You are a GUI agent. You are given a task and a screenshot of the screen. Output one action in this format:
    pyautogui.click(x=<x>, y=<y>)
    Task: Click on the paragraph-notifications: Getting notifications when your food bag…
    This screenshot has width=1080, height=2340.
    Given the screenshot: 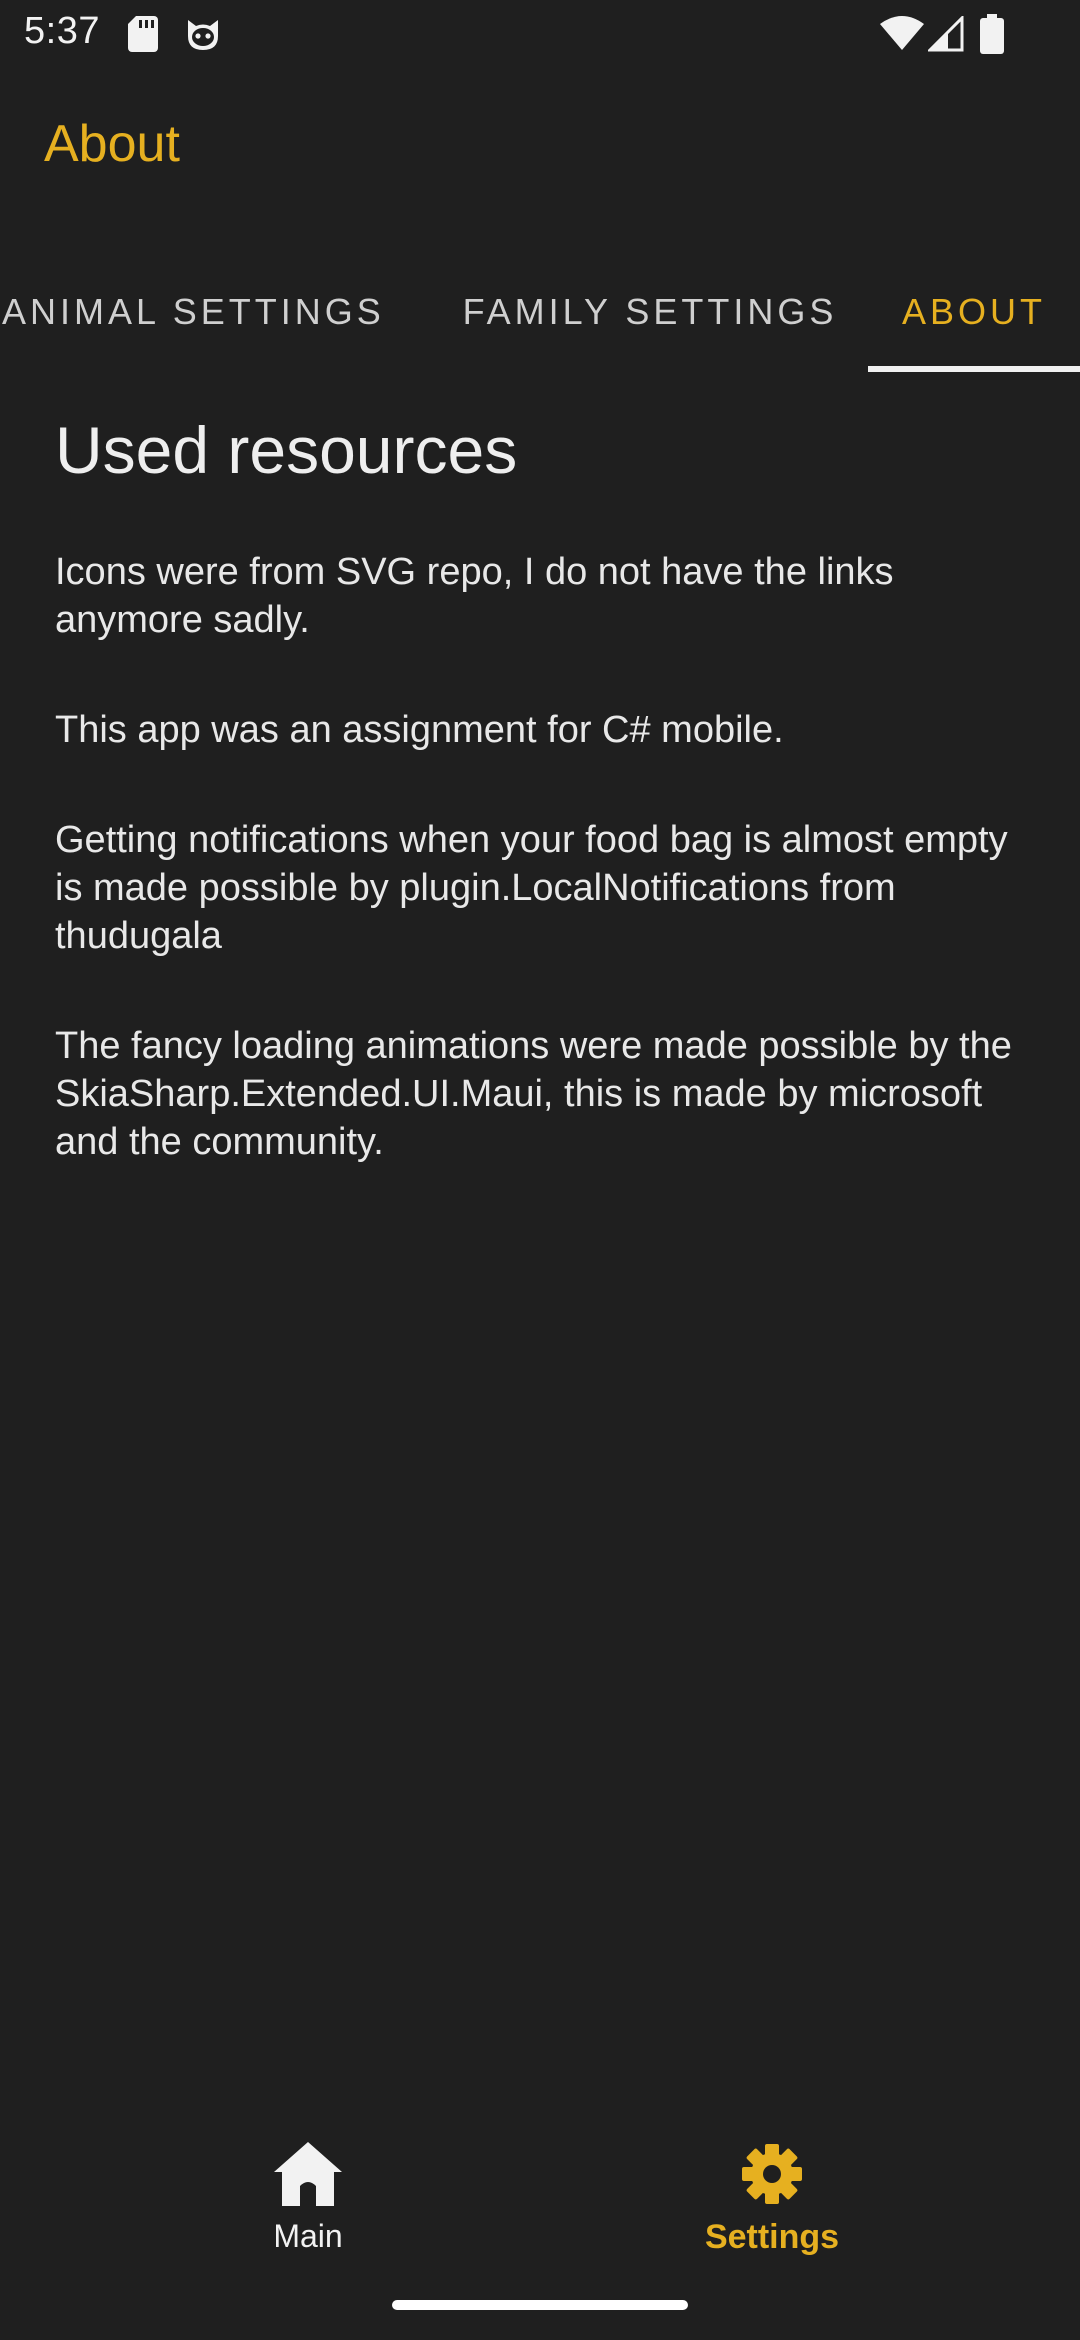 What is the action you would take?
    pyautogui.click(x=531, y=888)
    